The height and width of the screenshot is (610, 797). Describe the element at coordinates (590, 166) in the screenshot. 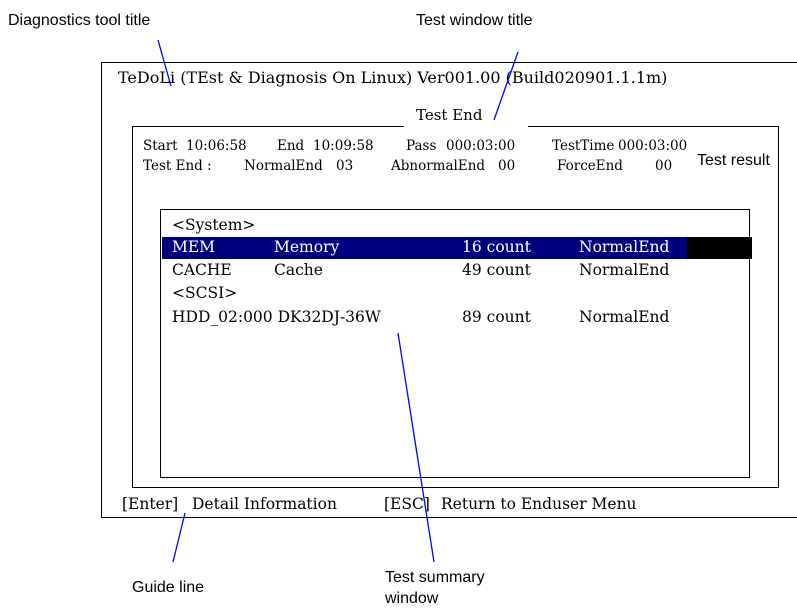

I see `forceend-label: ForceEnd` at that location.